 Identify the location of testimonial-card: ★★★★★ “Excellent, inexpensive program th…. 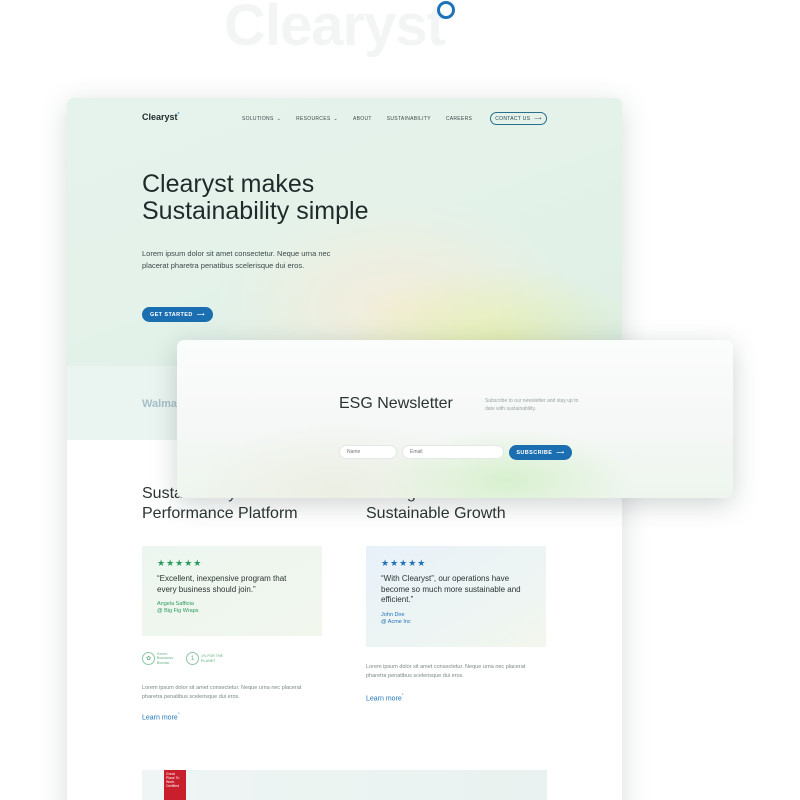
(232, 591).